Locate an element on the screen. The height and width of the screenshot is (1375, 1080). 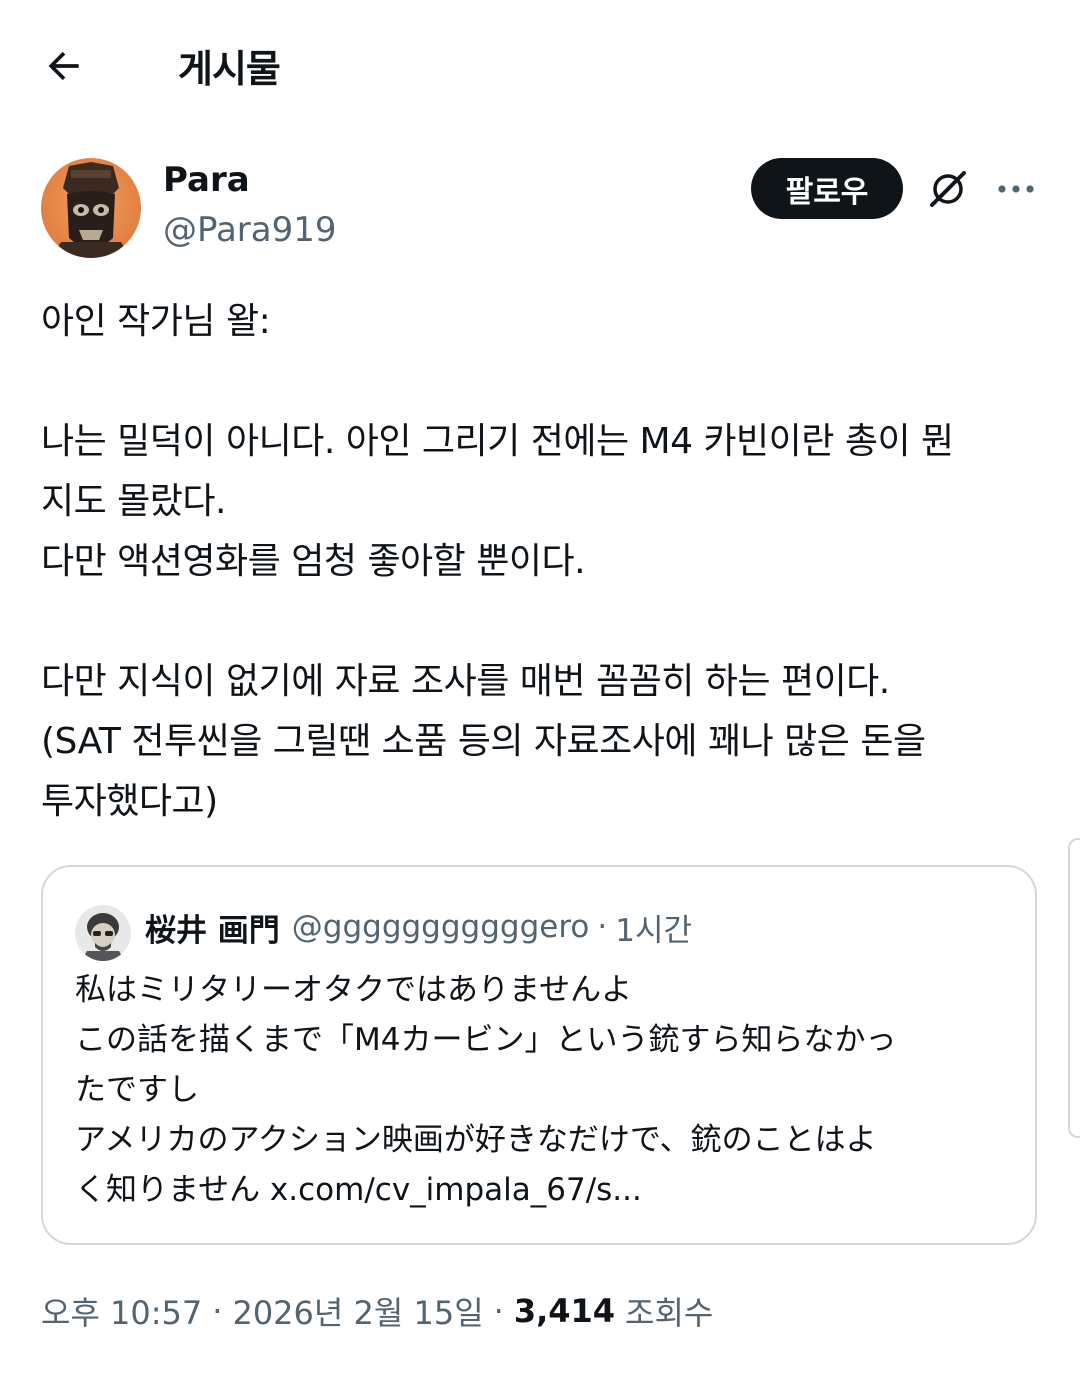
author-handle: @Para919 is located at coordinates (250, 230).